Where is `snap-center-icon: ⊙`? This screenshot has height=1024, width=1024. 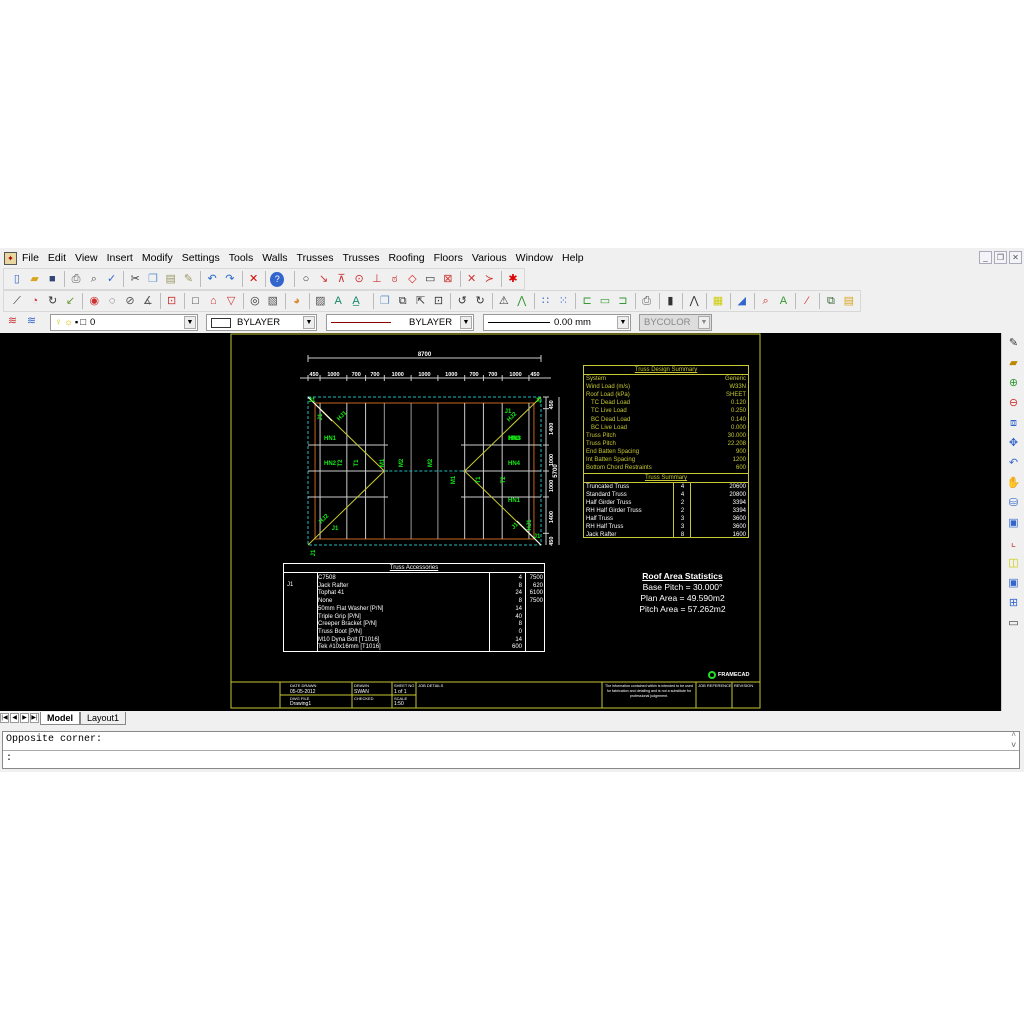 snap-center-icon: ⊙ is located at coordinates (359, 279).